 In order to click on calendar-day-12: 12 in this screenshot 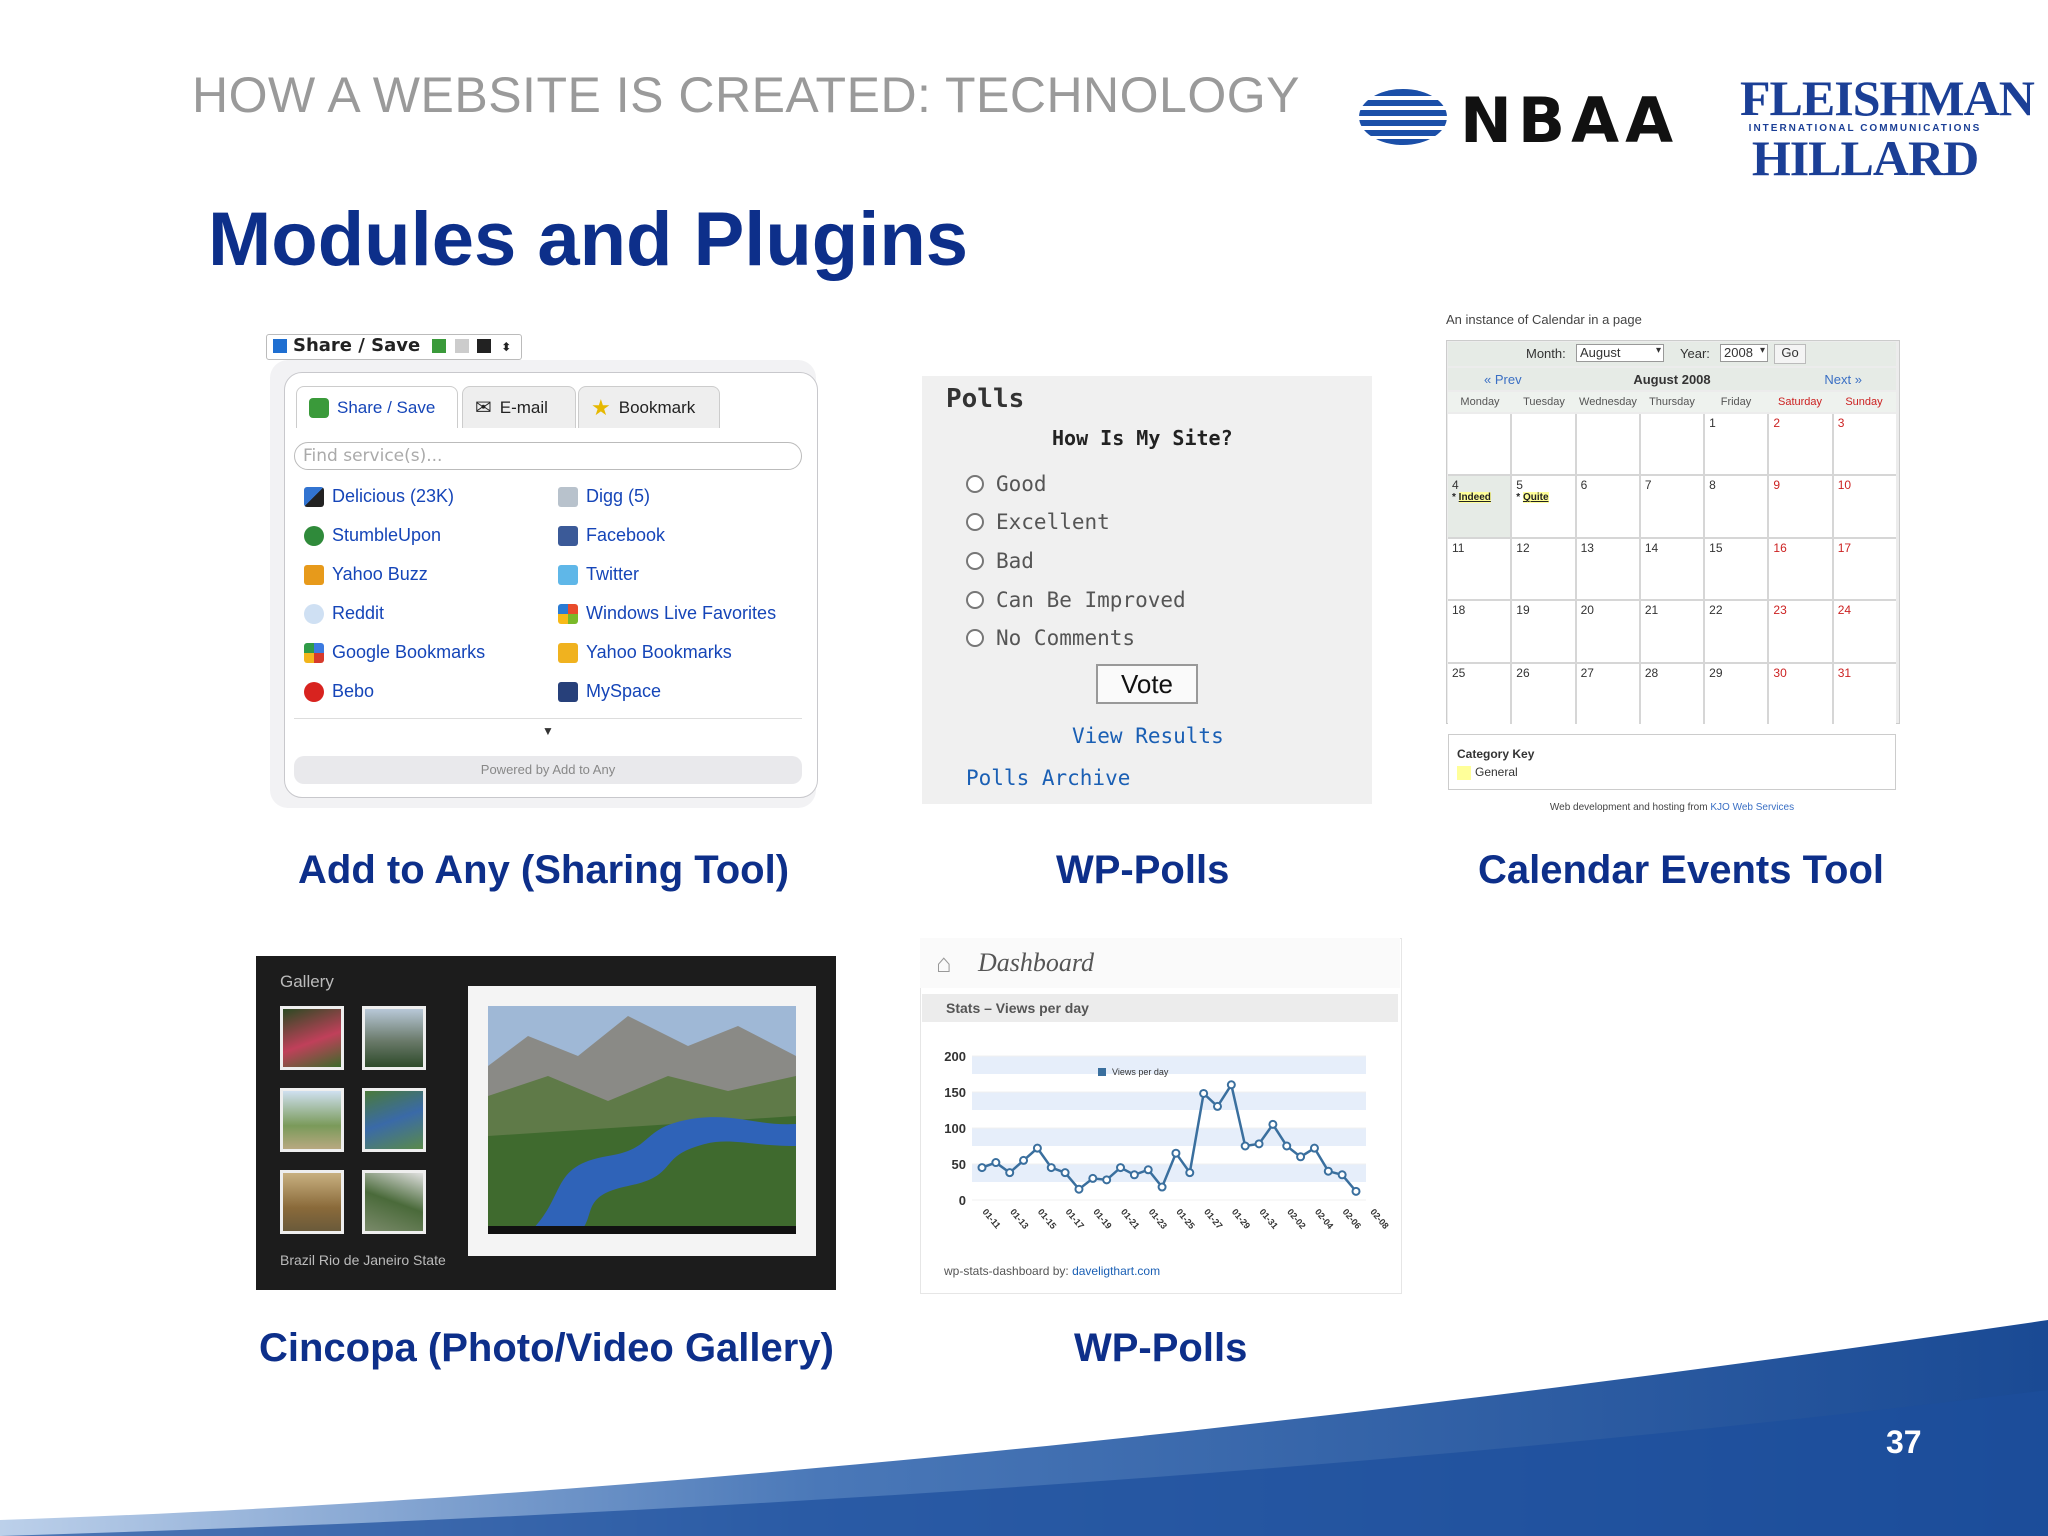, I will do `click(1543, 569)`.